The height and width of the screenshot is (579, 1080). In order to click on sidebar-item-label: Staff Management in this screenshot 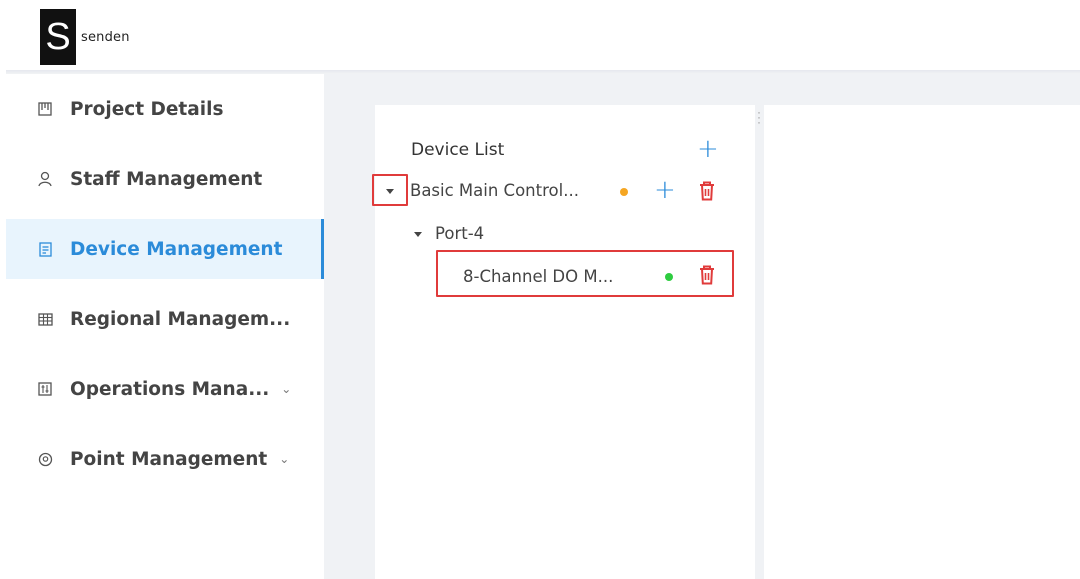, I will do `click(166, 179)`.